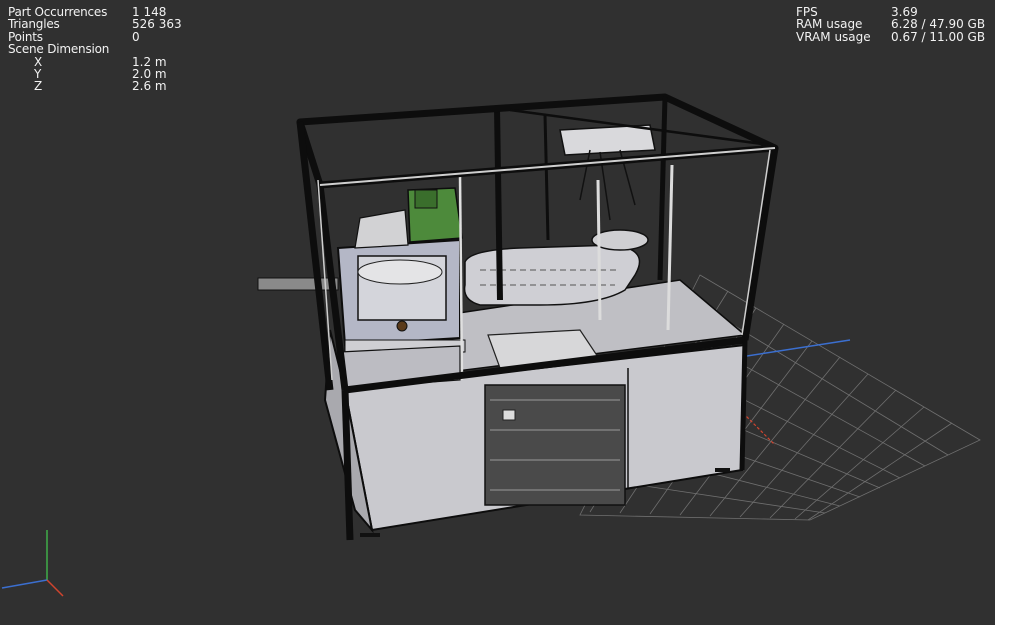 The image size is (1024, 643). I want to click on base-door-opening, so click(555, 445).